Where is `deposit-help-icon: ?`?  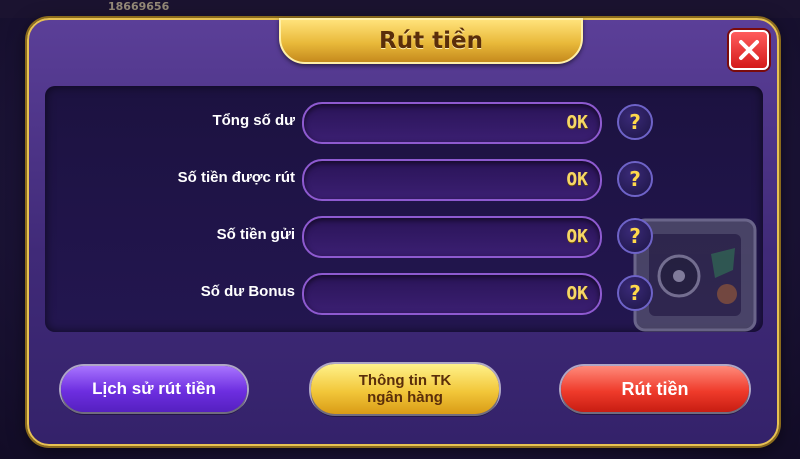
deposit-help-icon: ? is located at coordinates (635, 236).